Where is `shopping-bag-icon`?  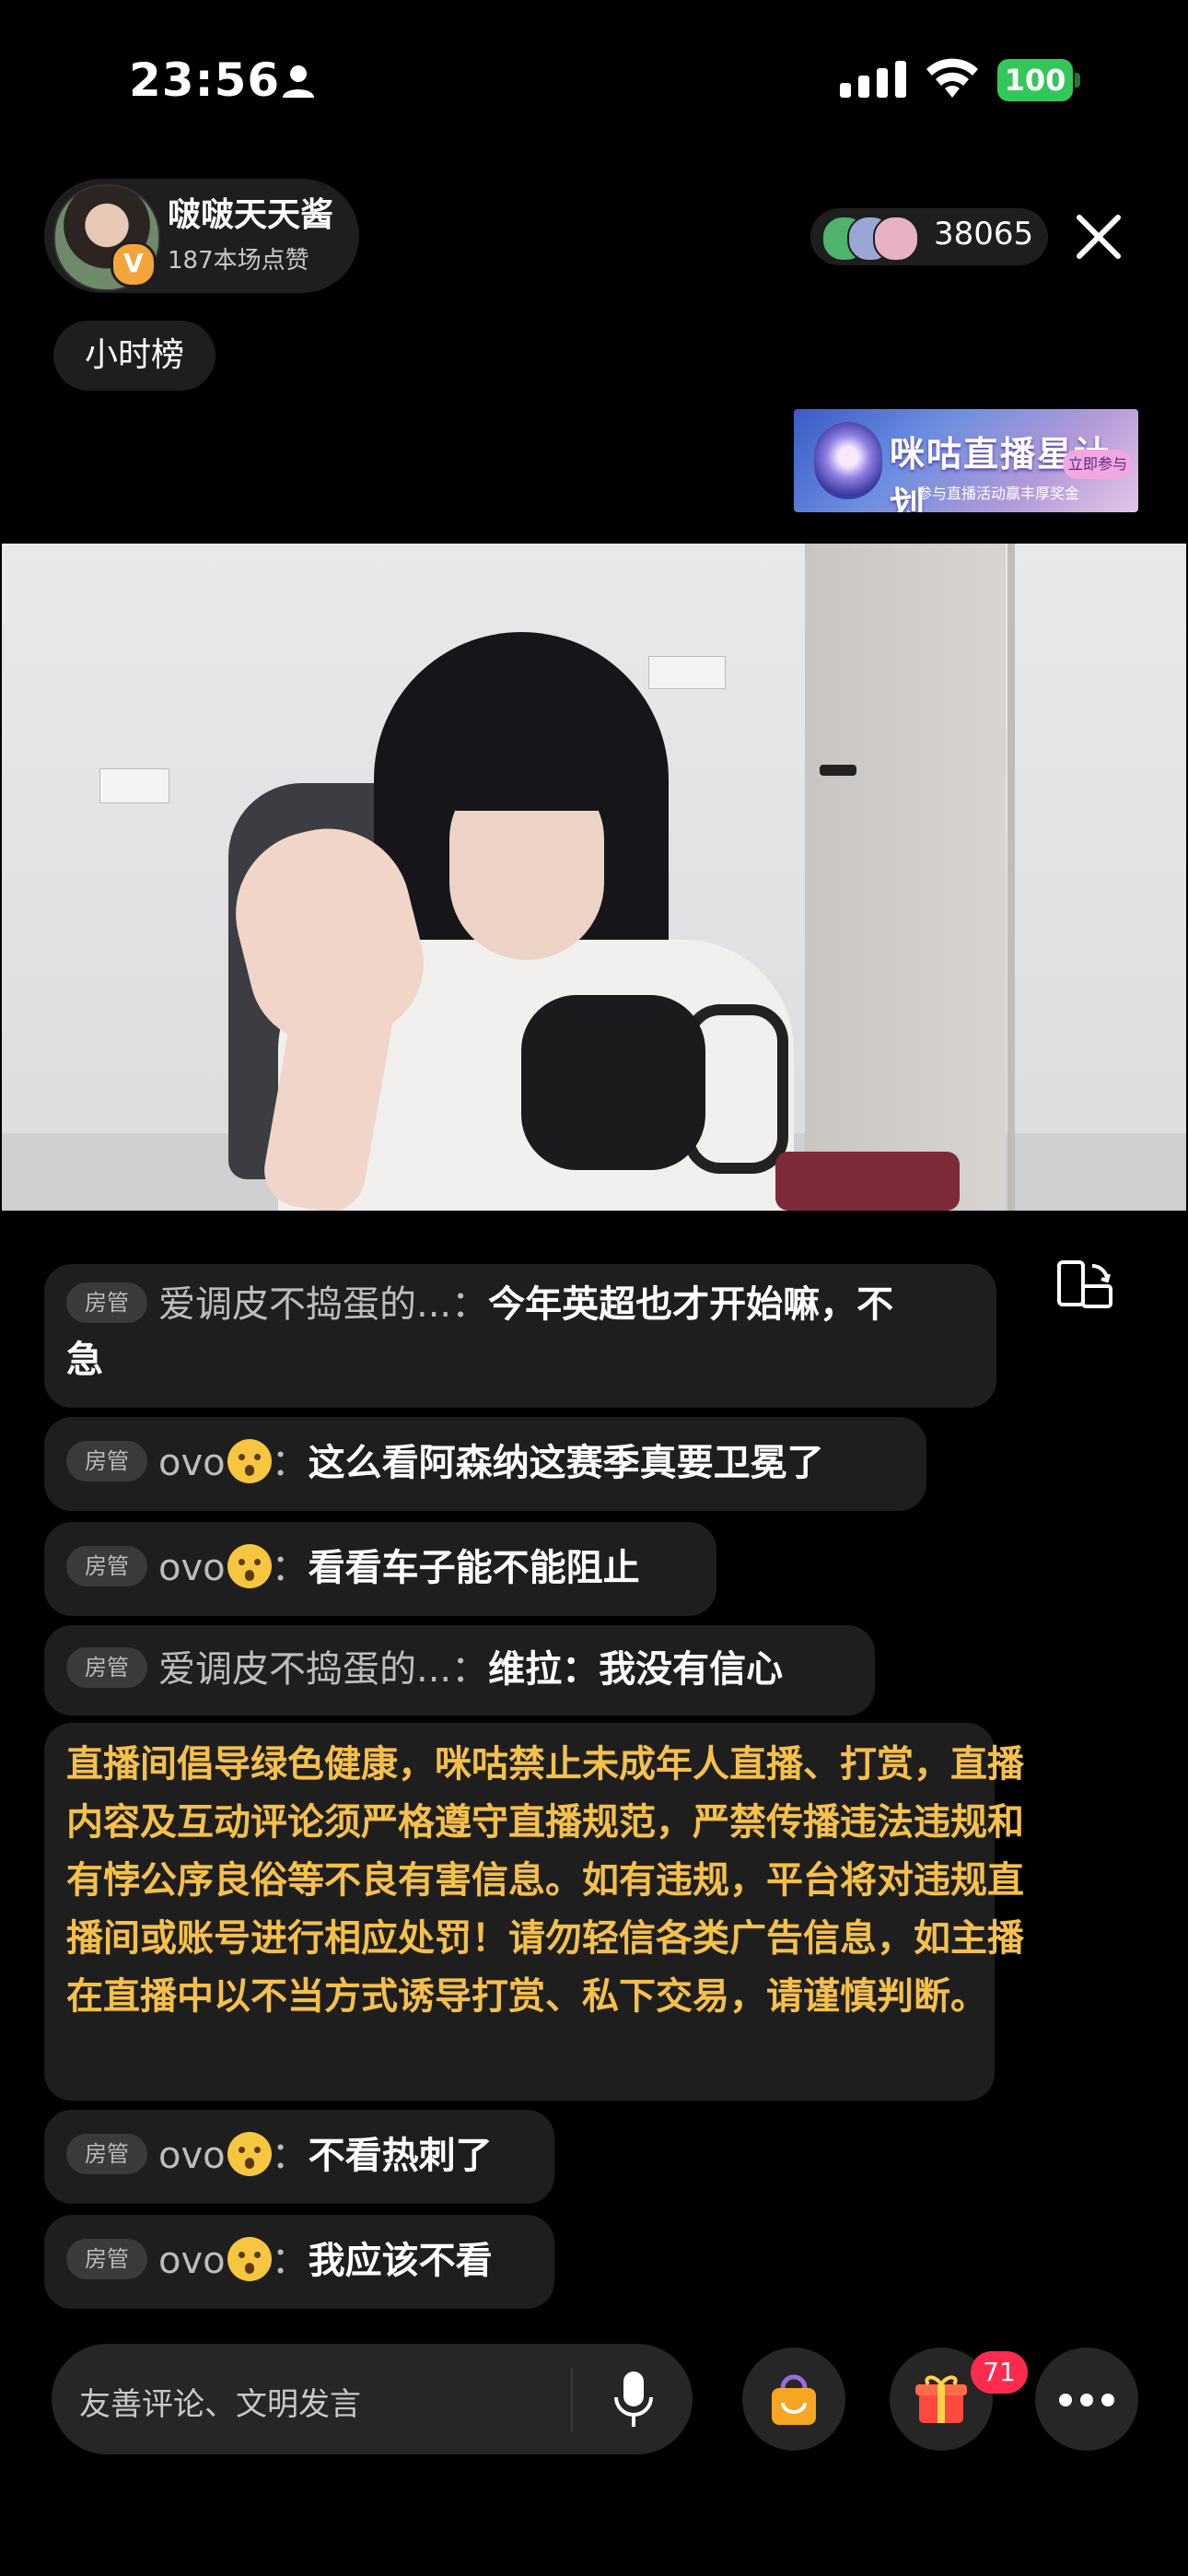 shopping-bag-icon is located at coordinates (794, 2399).